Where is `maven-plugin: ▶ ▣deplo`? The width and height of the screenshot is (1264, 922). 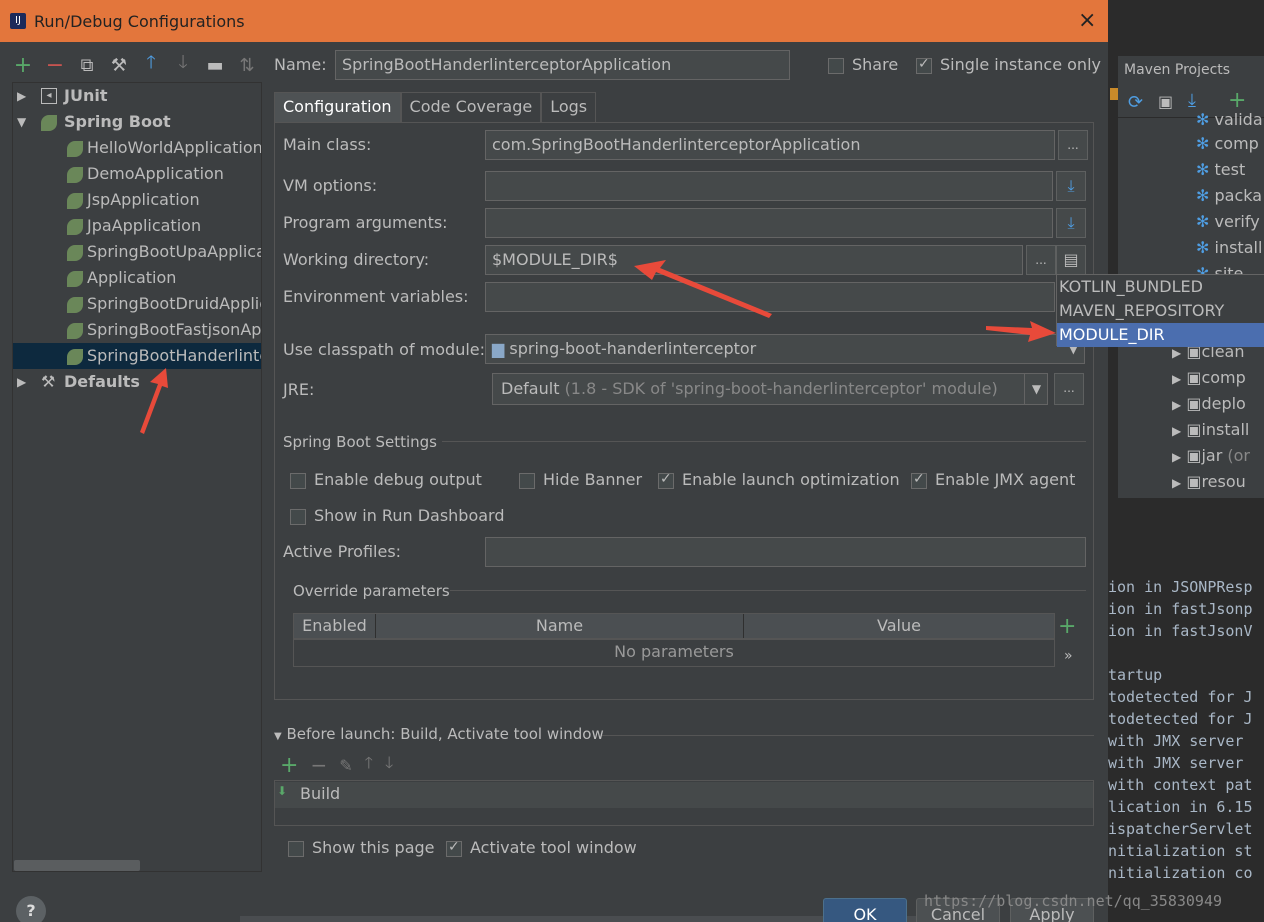 maven-plugin: ▶ ▣deplo is located at coordinates (1209, 403).